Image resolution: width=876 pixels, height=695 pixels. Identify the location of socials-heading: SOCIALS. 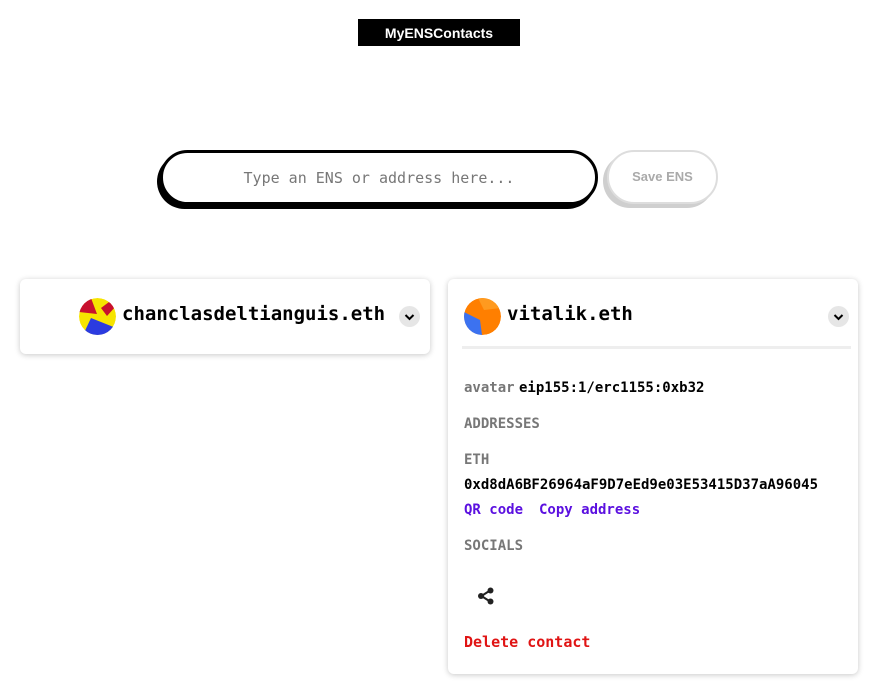
(494, 546).